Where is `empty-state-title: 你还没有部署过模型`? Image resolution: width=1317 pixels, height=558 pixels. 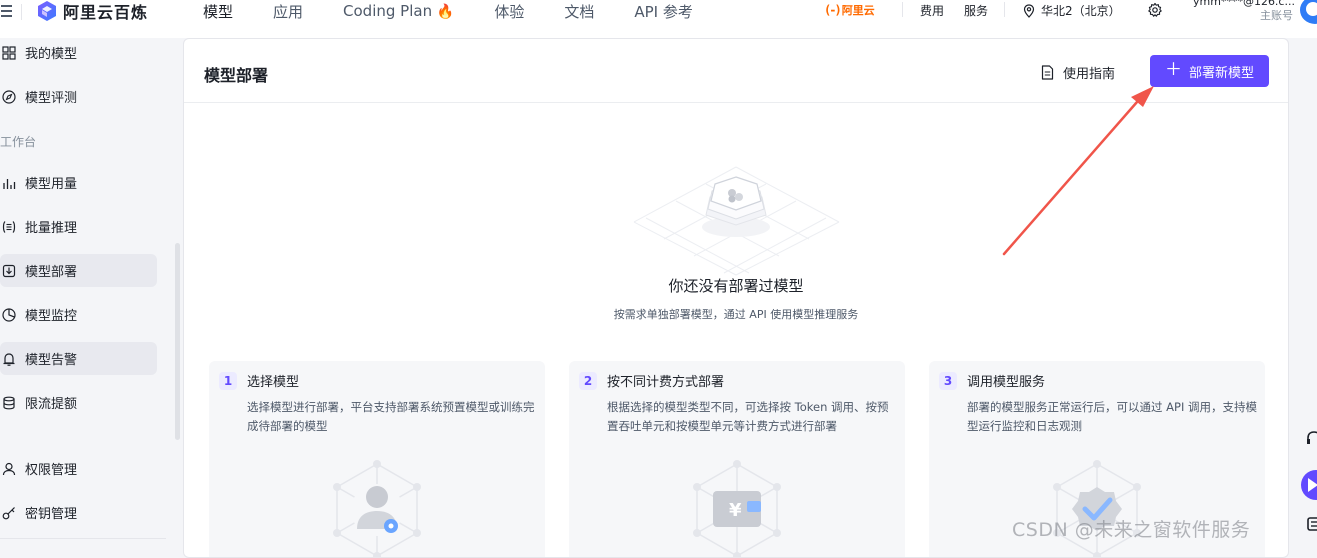 empty-state-title: 你还没有部署过模型 is located at coordinates (736, 286).